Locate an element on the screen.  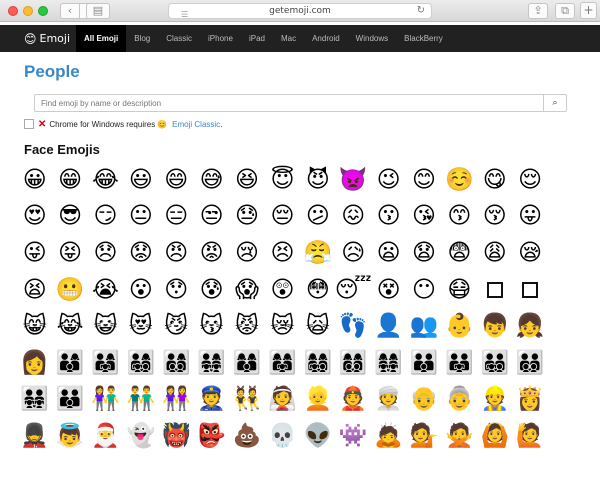
emoji-item: 👽 is located at coordinates (317, 436).